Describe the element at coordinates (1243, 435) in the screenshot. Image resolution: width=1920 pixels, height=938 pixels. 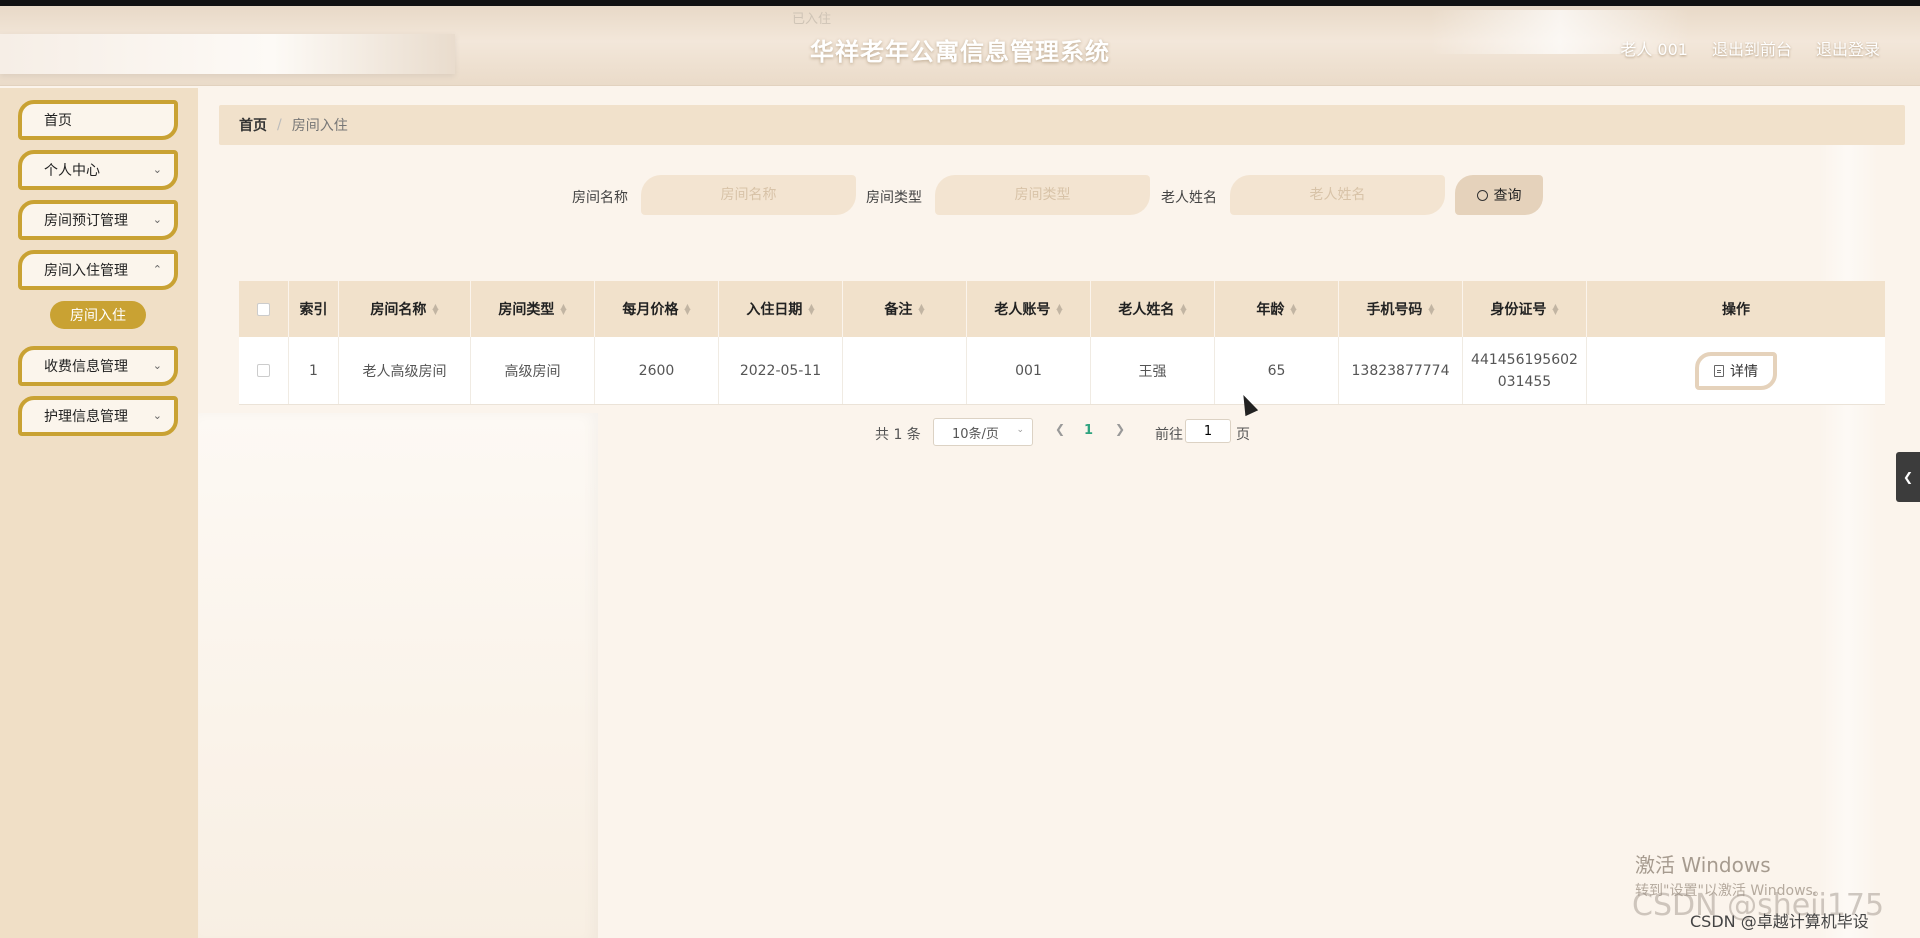
I see `page-unit-label: 页` at that location.